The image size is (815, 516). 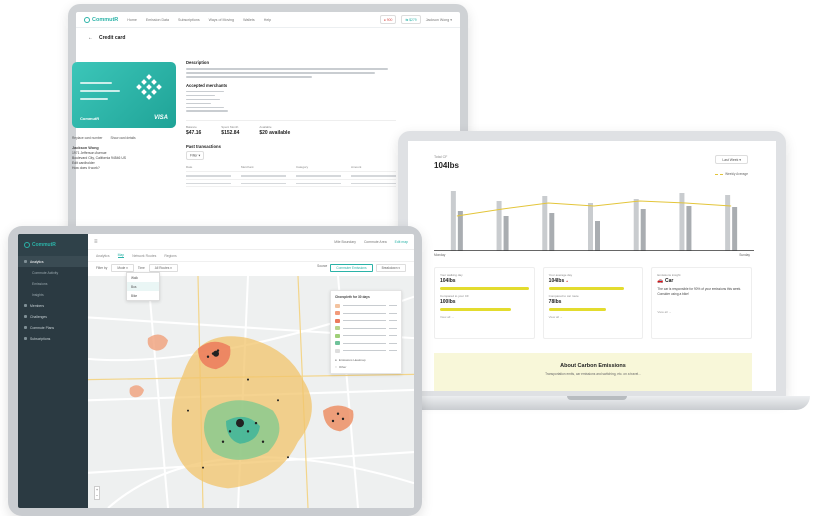 What do you see at coordinates (393, 336) in the screenshot?
I see `legend-value` at bounding box center [393, 336].